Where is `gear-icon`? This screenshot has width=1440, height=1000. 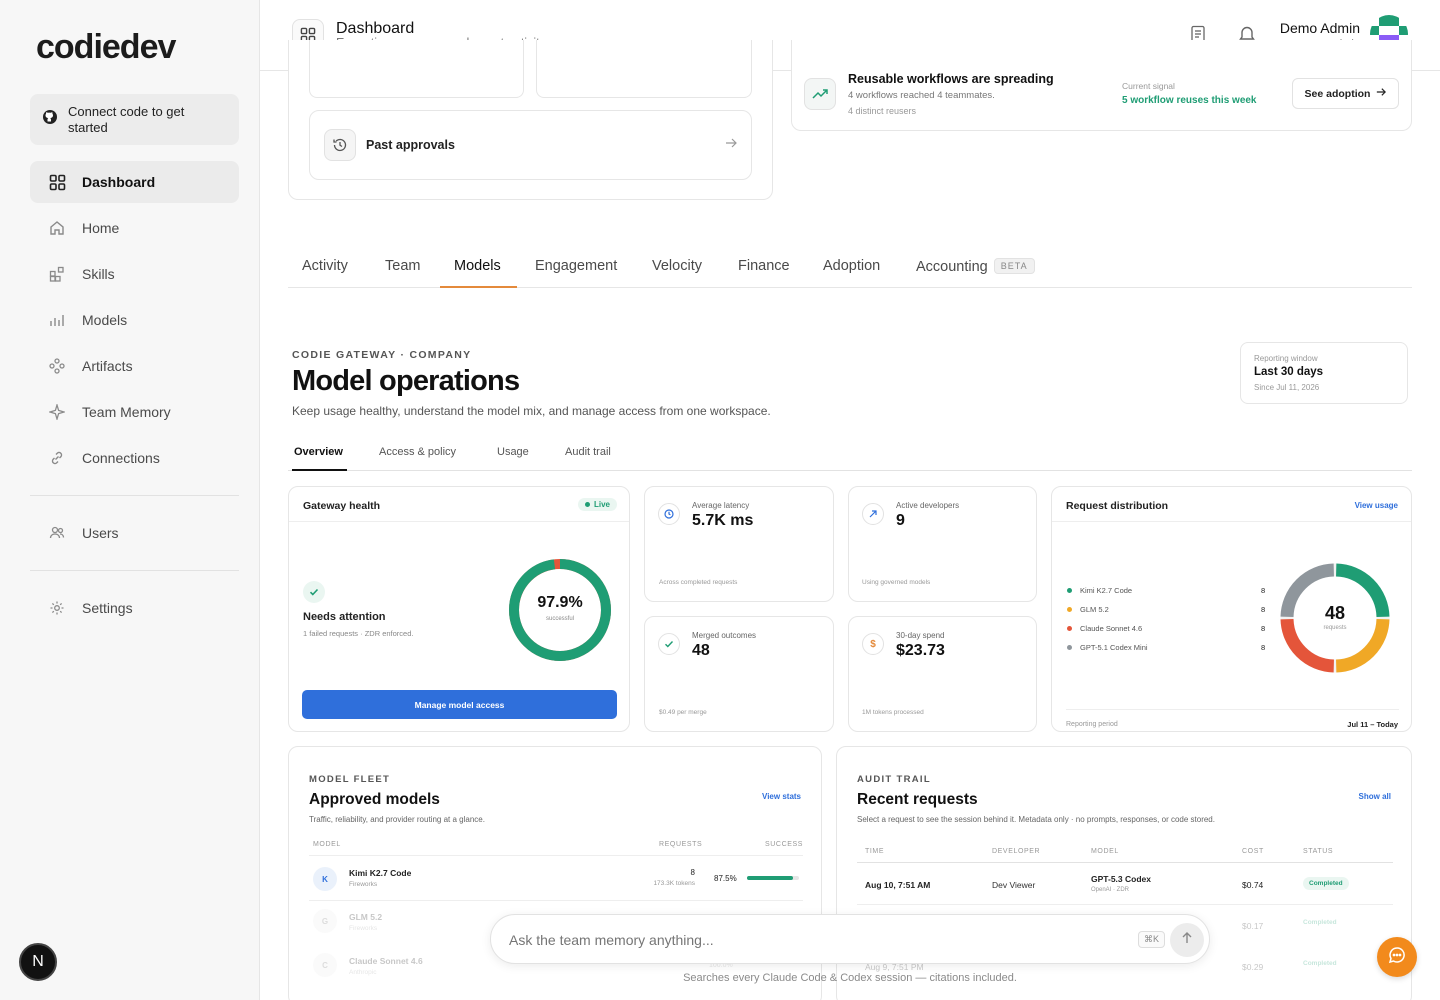
gear-icon is located at coordinates (57, 608).